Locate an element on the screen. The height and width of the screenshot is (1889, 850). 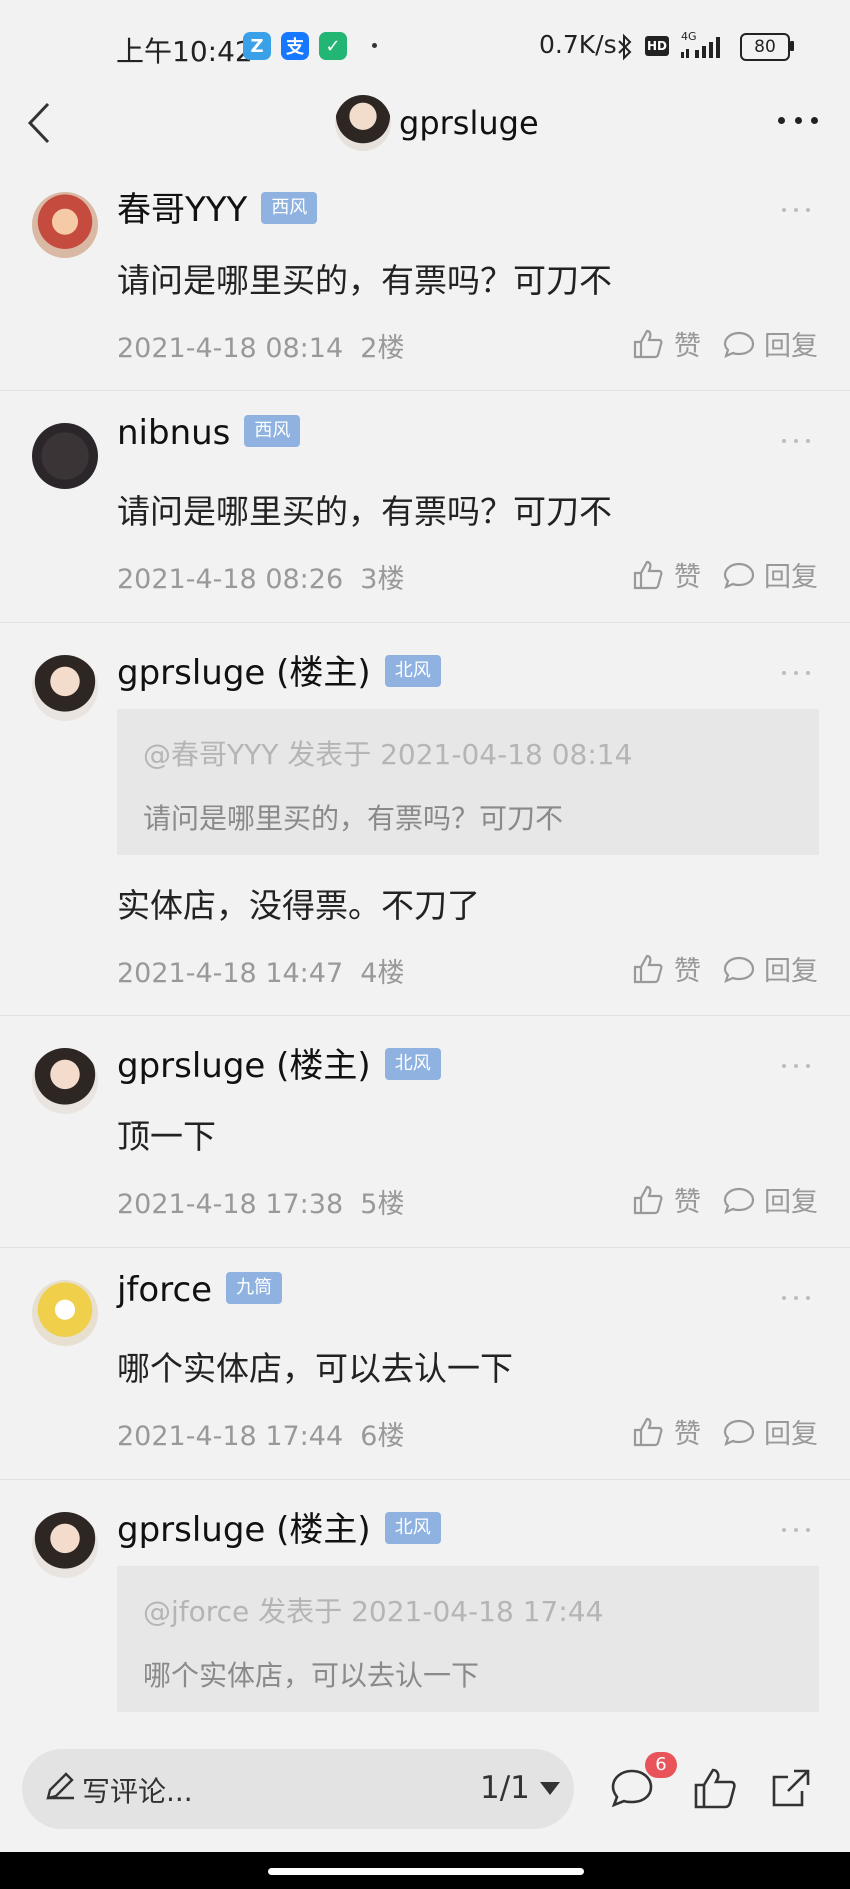
post-date: 2021-4-18 17:44 is located at coordinates (230, 1436).